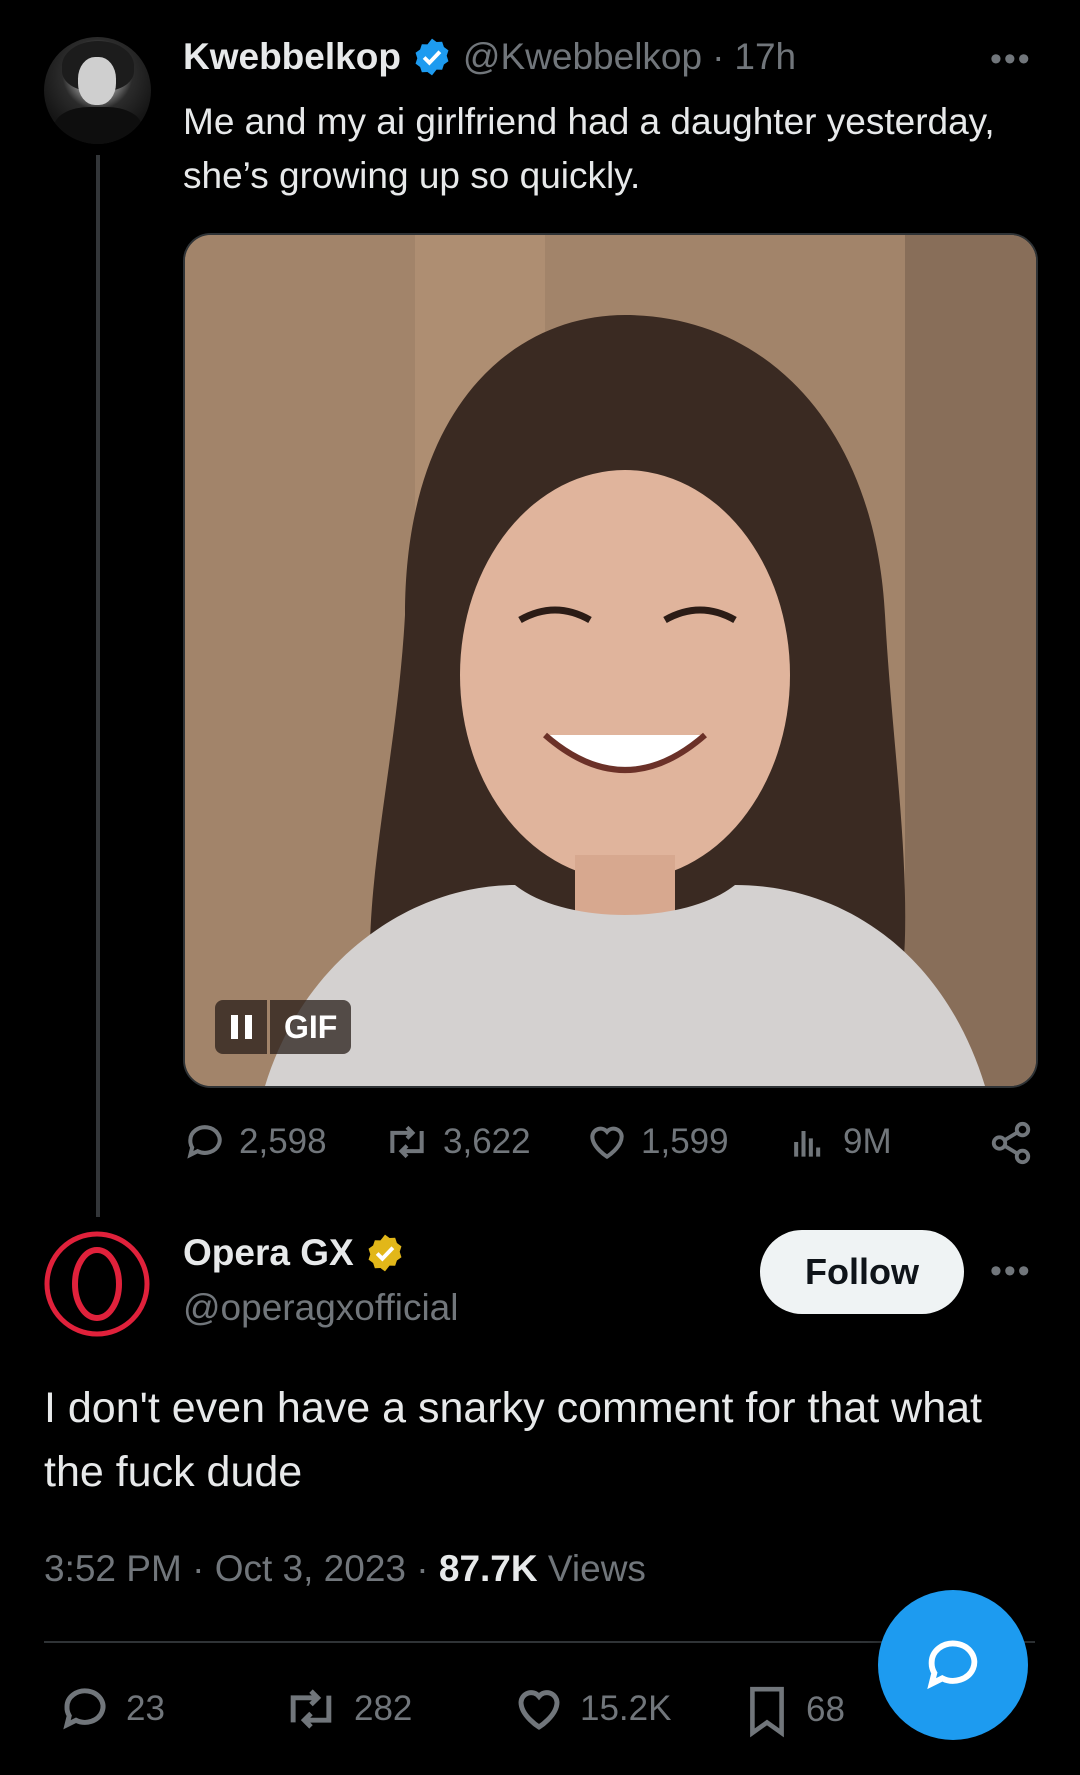 This screenshot has height=1775, width=1080. What do you see at coordinates (1011, 1143) in the screenshot?
I see `share-icon` at bounding box center [1011, 1143].